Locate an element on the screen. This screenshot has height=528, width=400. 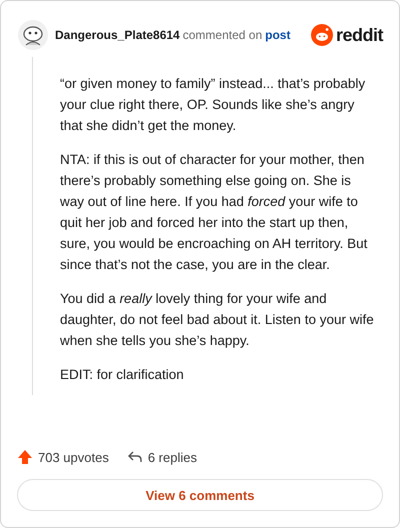
brand-name: reddit is located at coordinates (359, 35).